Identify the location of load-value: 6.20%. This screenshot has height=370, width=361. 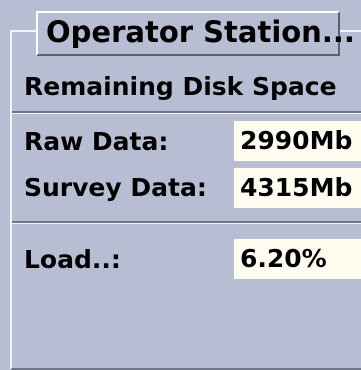
(297, 259).